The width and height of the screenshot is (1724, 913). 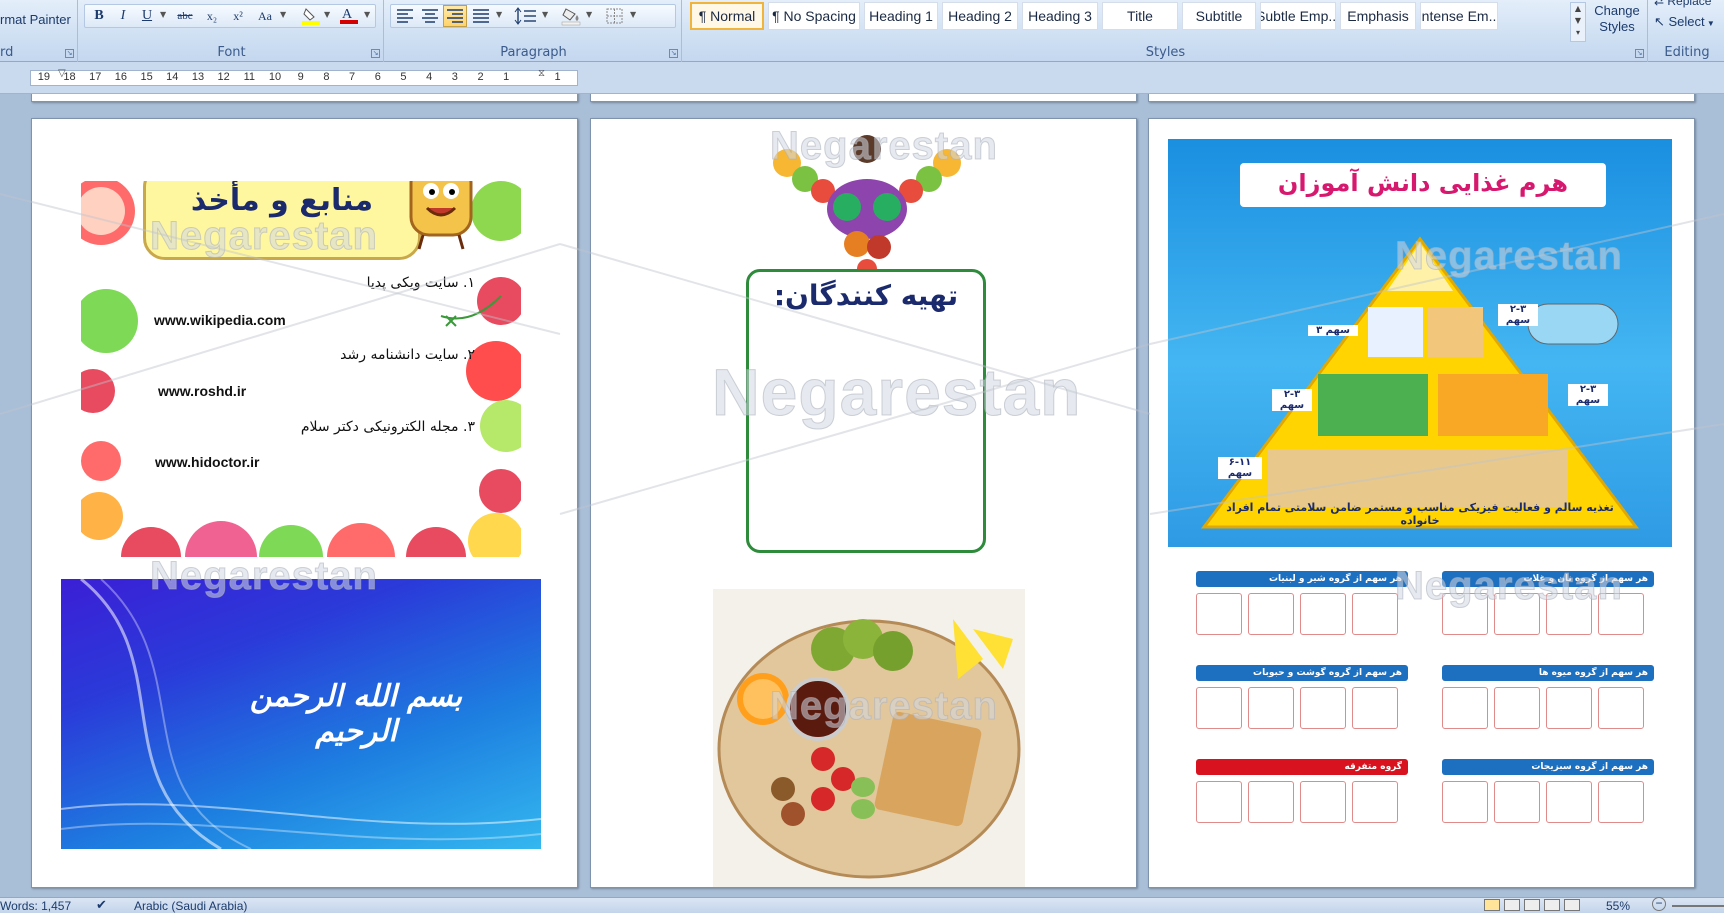 What do you see at coordinates (980, 16) in the screenshot?
I see `style-heading-2: Heading 2` at bounding box center [980, 16].